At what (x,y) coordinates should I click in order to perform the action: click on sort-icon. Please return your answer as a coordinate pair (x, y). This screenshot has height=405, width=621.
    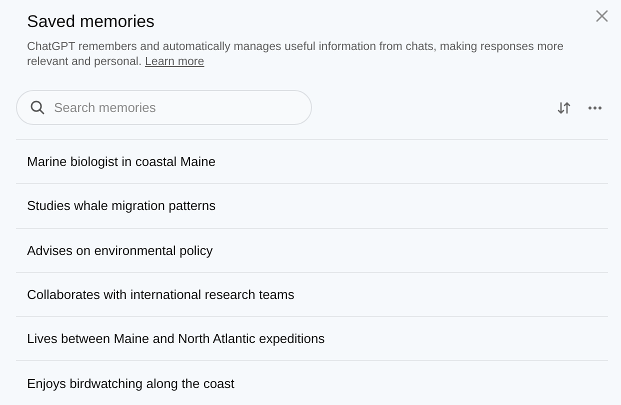
    Looking at the image, I should click on (564, 108).